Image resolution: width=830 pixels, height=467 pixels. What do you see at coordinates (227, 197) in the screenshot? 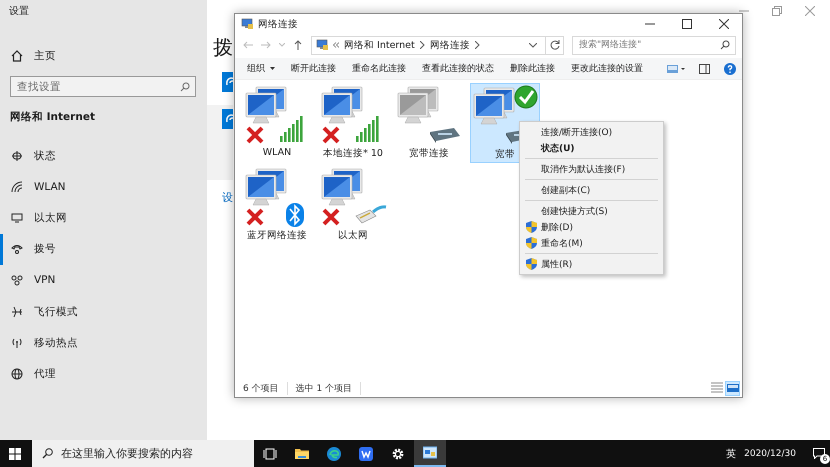
I see `settings-link: 设` at bounding box center [227, 197].